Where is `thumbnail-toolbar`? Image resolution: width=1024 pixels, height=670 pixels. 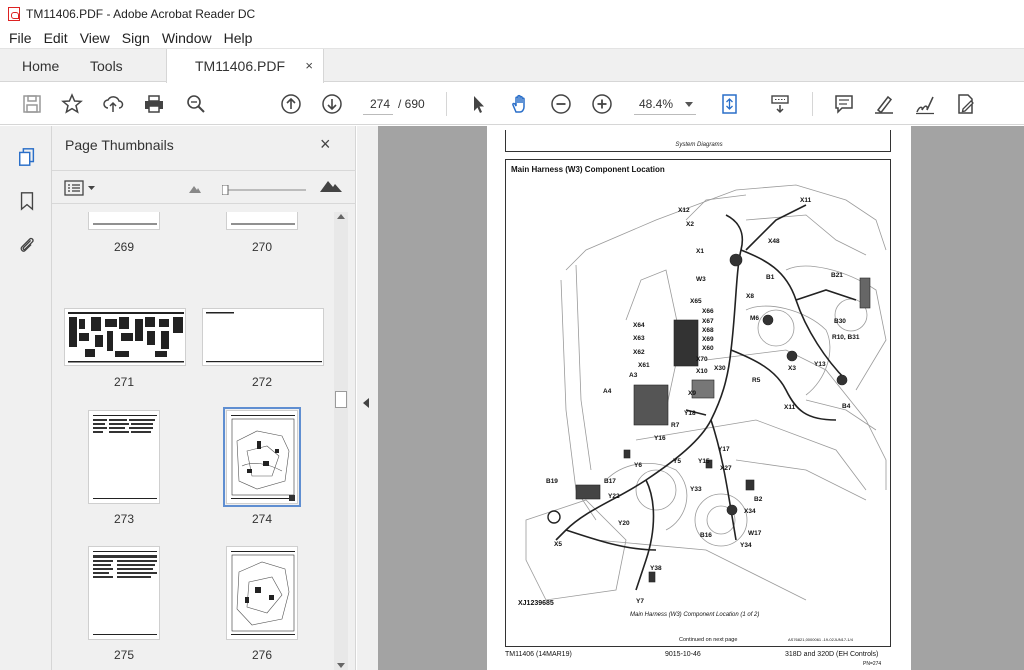
thumbnail-toolbar is located at coordinates (204, 187).